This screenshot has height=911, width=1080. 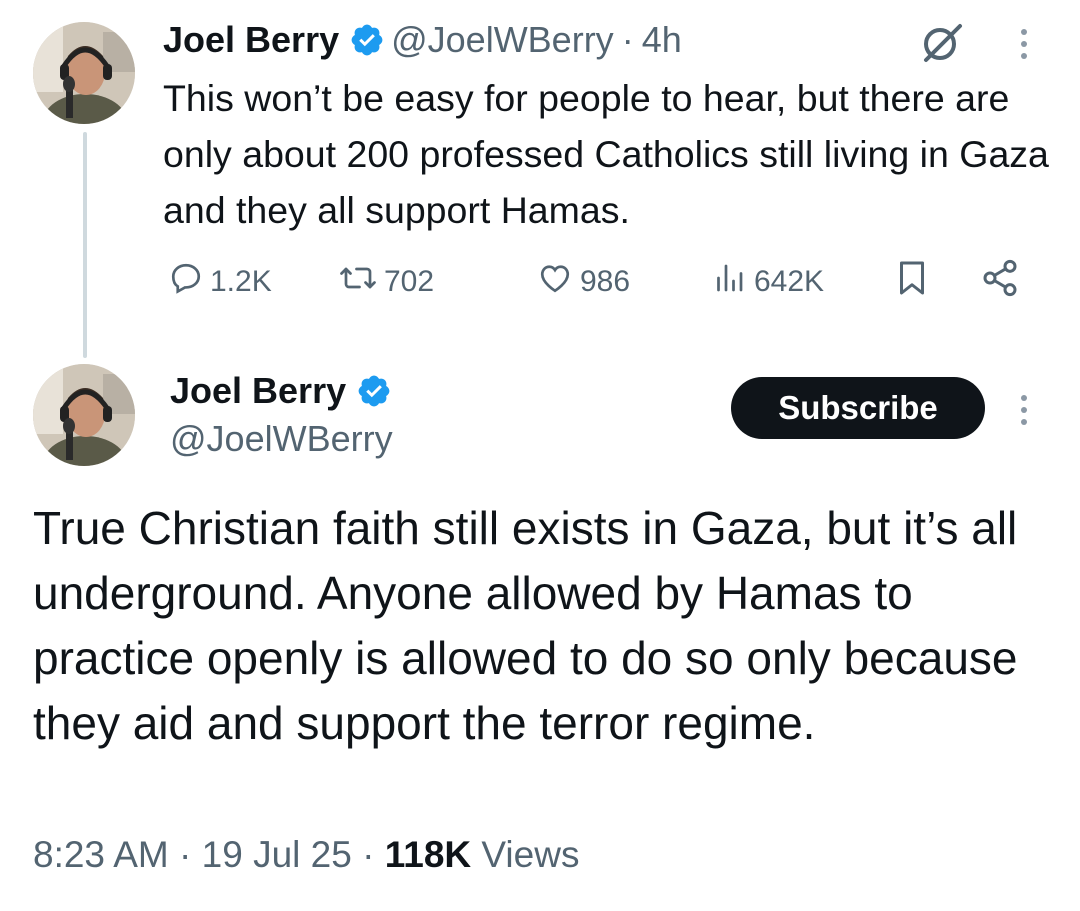 I want to click on main-tweet-header: Joel Berry, so click(x=284, y=391).